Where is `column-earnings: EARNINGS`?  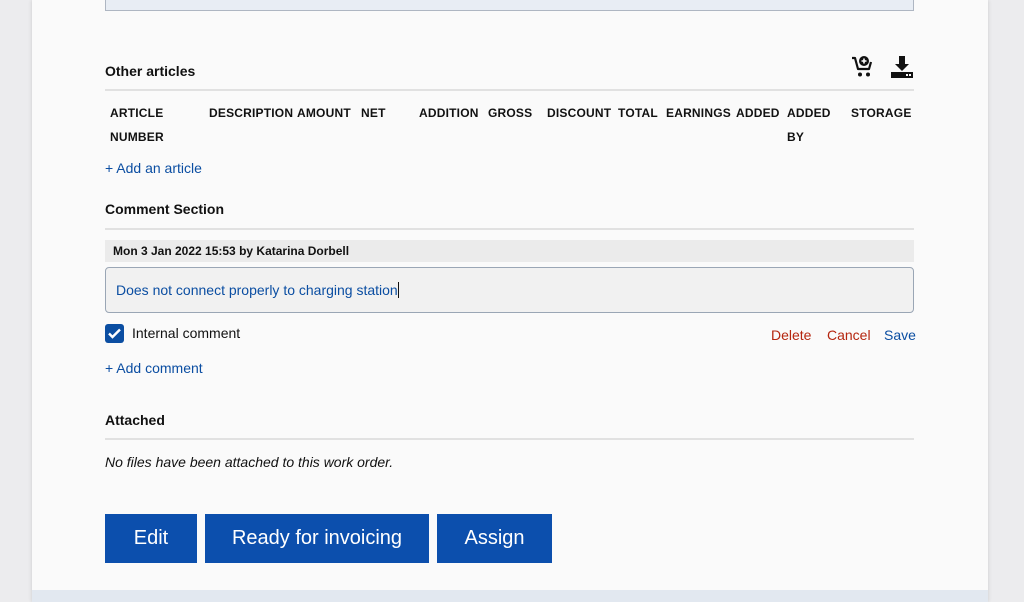 column-earnings: EARNINGS is located at coordinates (698, 113).